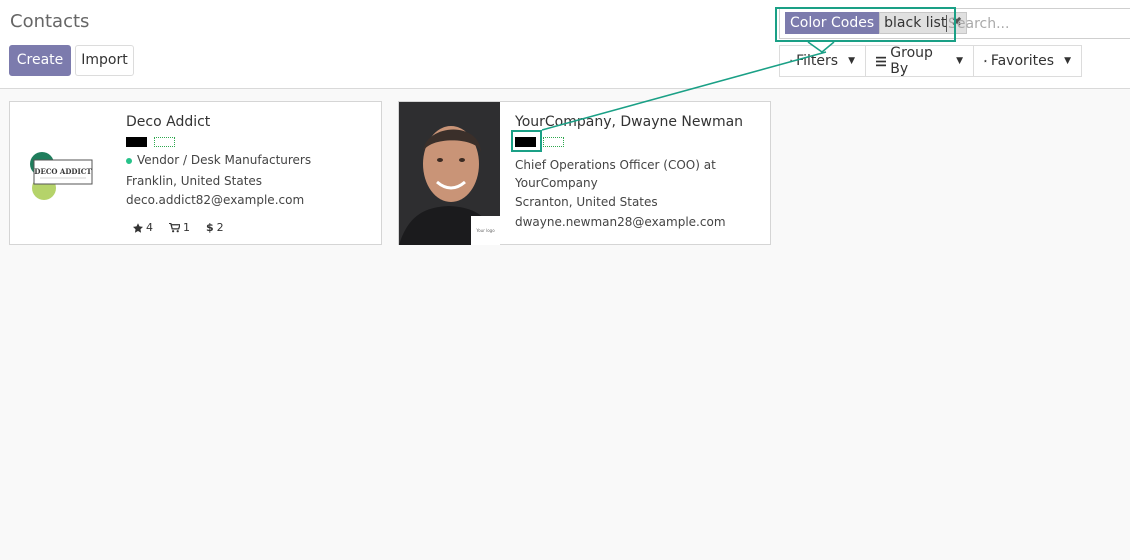 The image size is (1130, 560). I want to click on category-text: Vendor / Desk Manufacturers, so click(224, 160).